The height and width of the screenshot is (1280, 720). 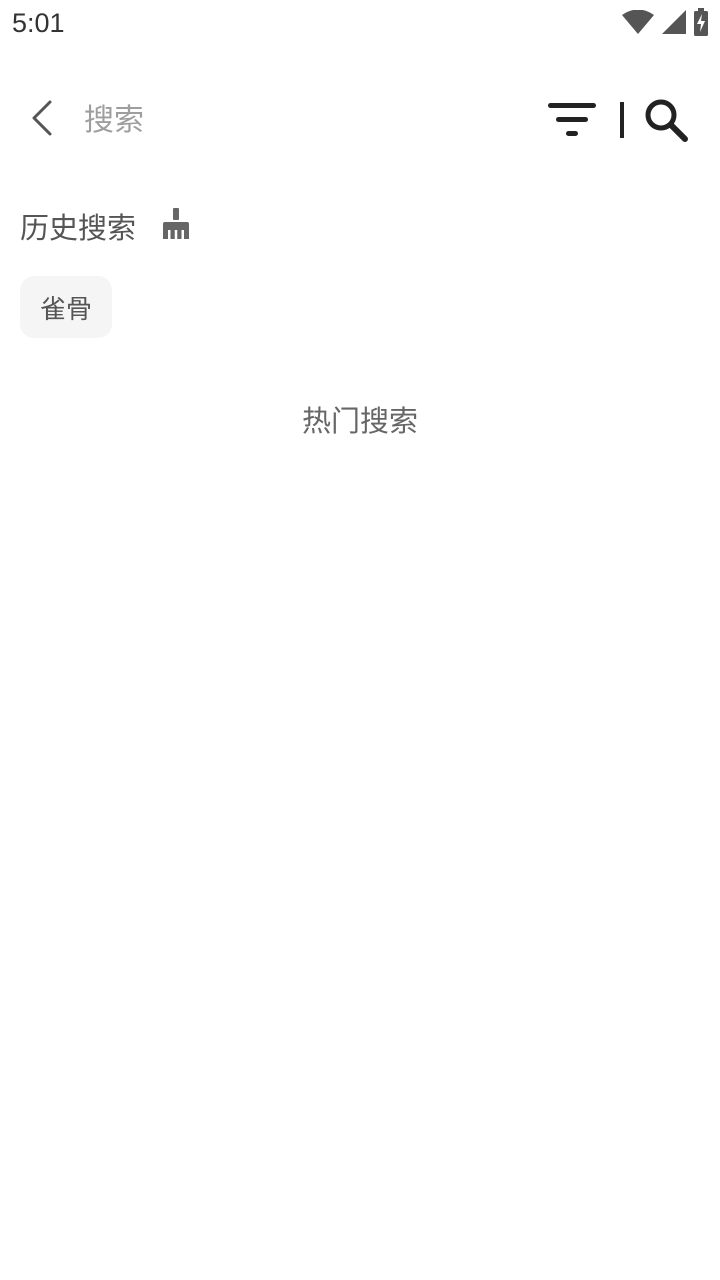 I want to click on cellular-signal-icon, so click(x=674, y=24).